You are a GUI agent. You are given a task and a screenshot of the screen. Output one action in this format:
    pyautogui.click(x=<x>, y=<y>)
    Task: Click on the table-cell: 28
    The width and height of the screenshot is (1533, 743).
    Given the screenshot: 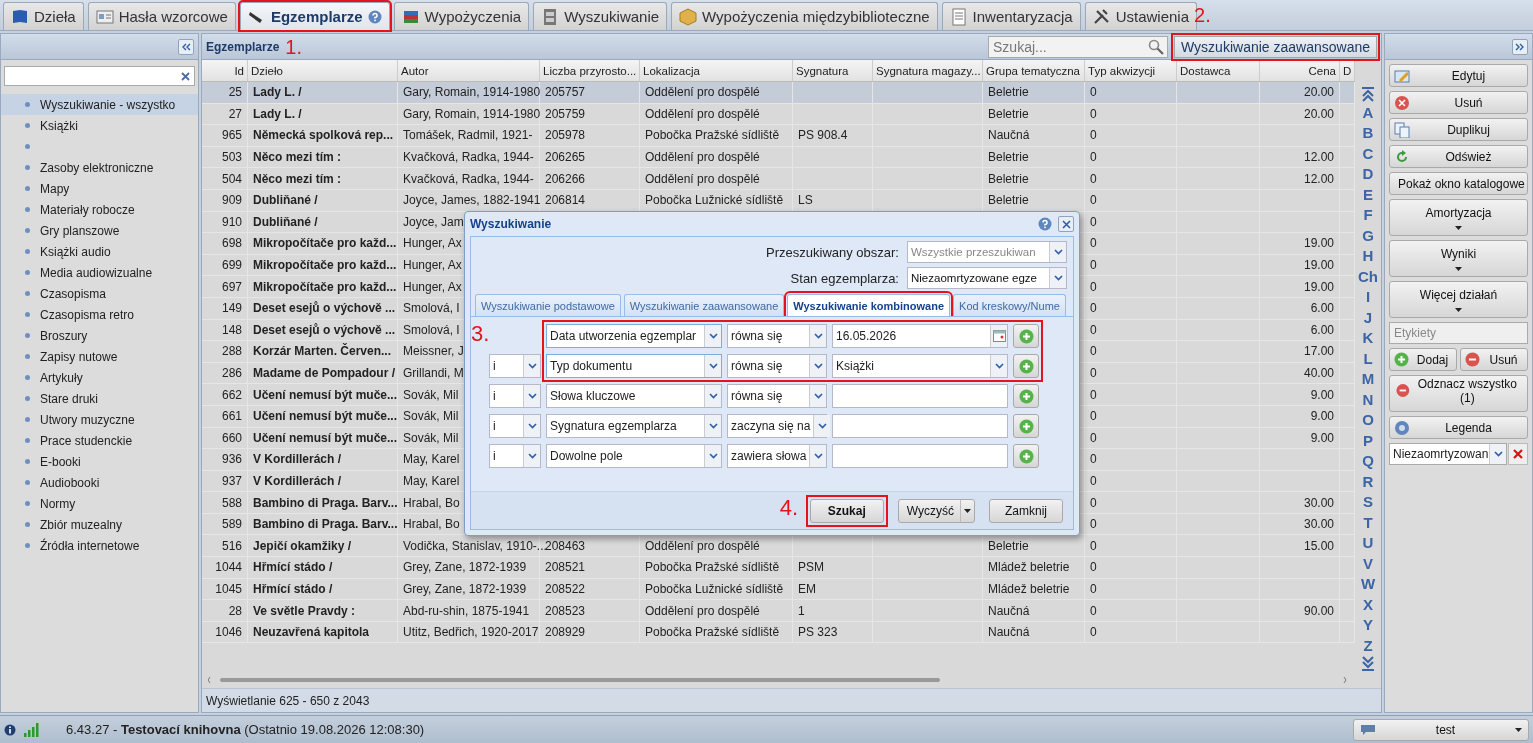 What is the action you would take?
    pyautogui.click(x=235, y=610)
    